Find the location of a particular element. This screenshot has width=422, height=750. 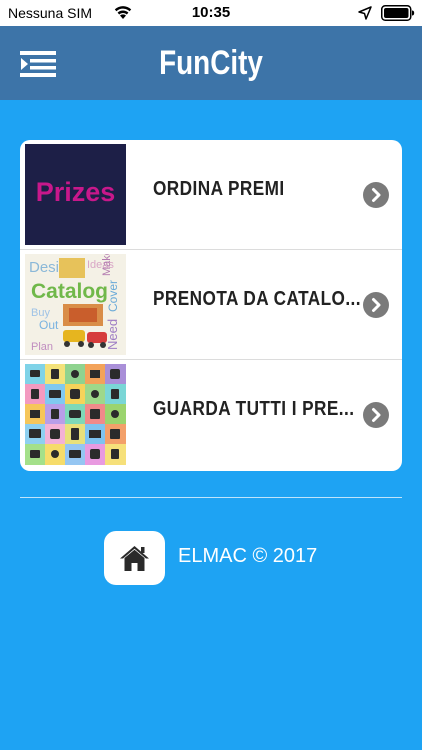

prizes-thumb-text: Prizes is located at coordinates (76, 192).